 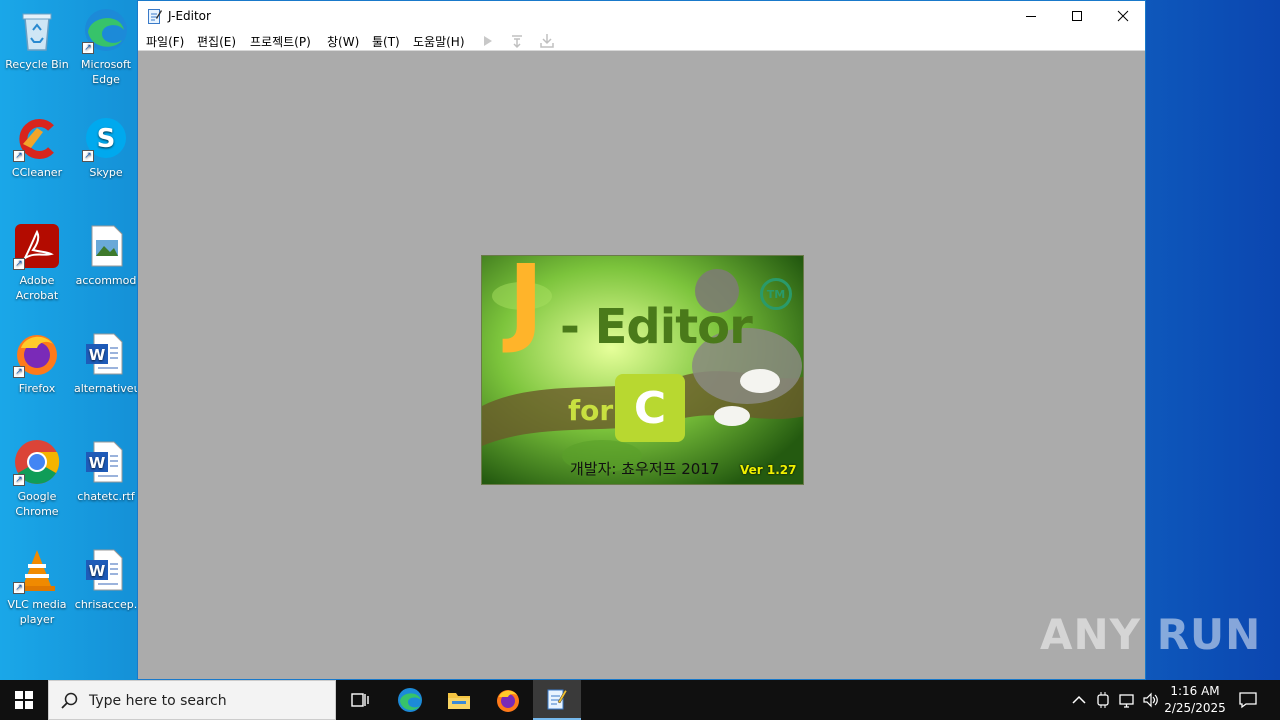 I want to click on desktop-icon-ccleaner: ↗ CCleaner, so click(x=37, y=147).